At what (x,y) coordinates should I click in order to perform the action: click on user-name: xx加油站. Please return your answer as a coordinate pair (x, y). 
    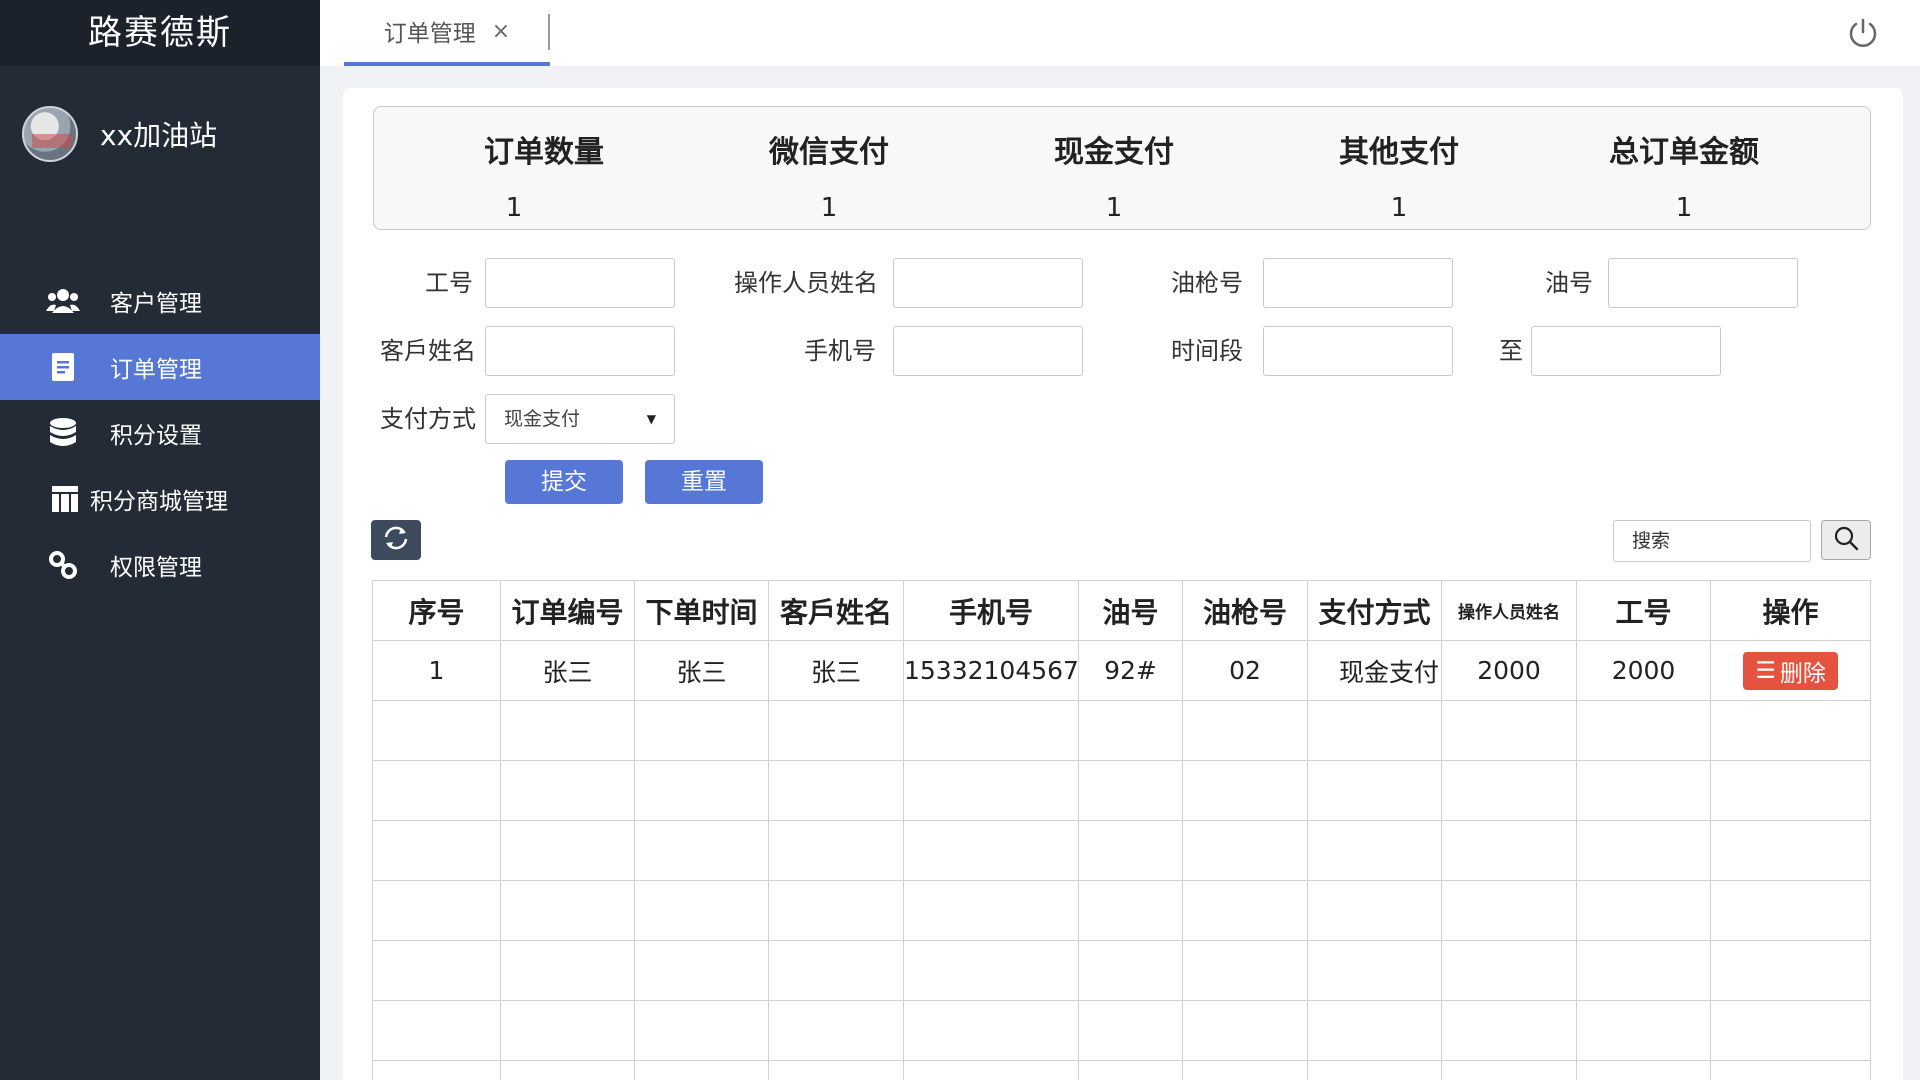
    Looking at the image, I should click on (159, 135).